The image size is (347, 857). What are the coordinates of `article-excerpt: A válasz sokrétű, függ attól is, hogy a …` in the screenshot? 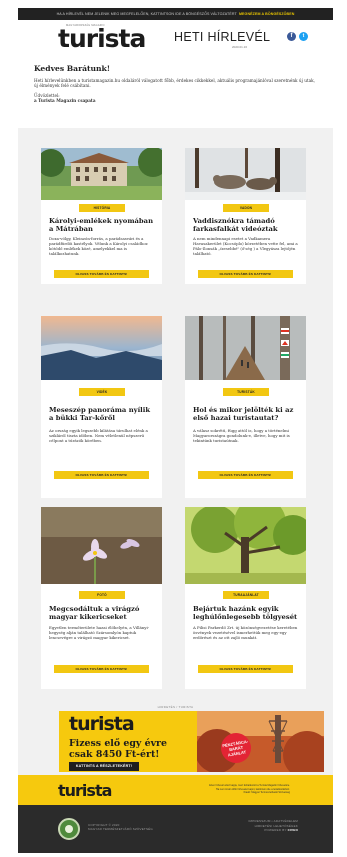 It's located at (241, 436).